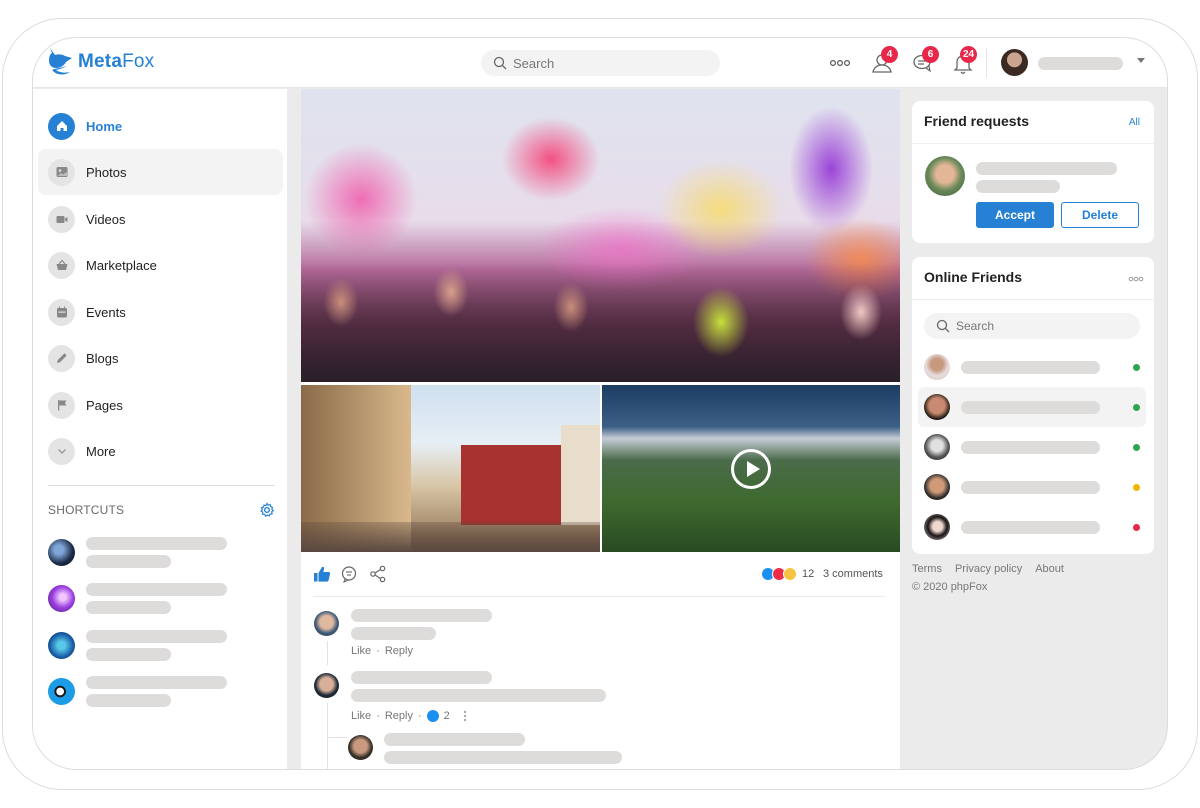 This screenshot has height=808, width=1200. Describe the element at coordinates (853, 574) in the screenshot. I see `comments-count-link: 3 comments` at that location.